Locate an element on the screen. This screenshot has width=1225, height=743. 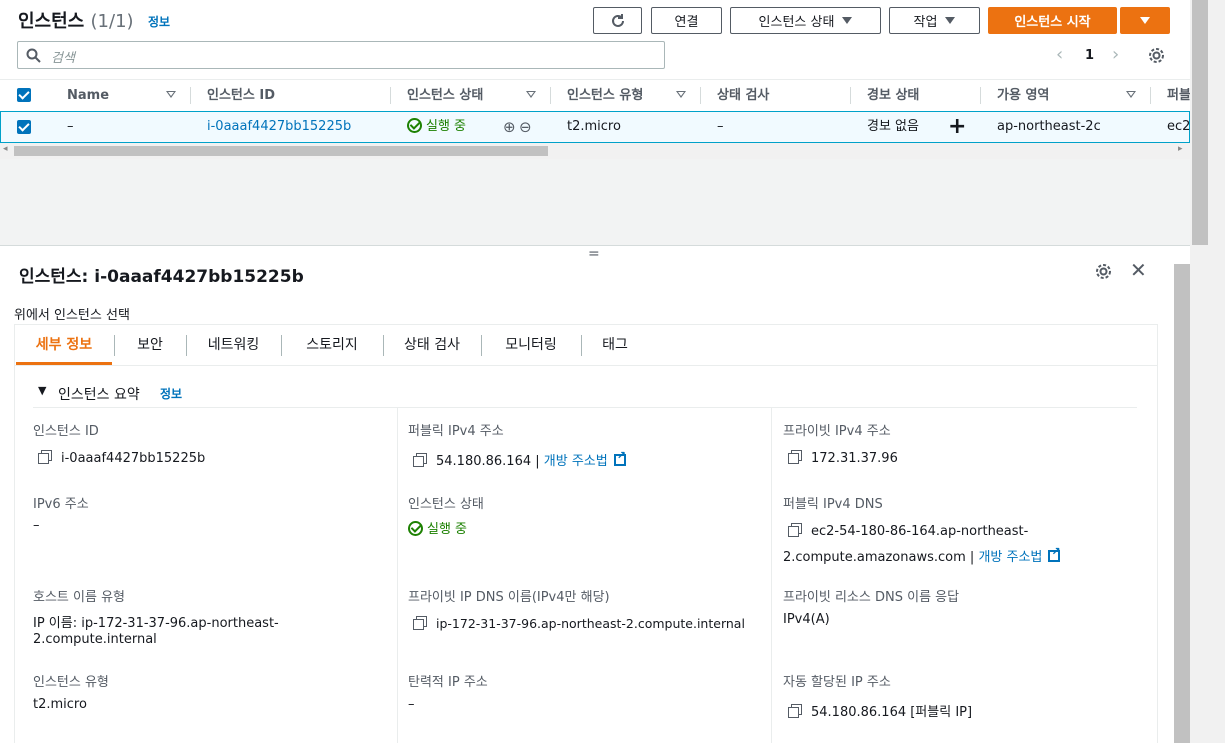
instance-count: (1/1) is located at coordinates (112, 21).